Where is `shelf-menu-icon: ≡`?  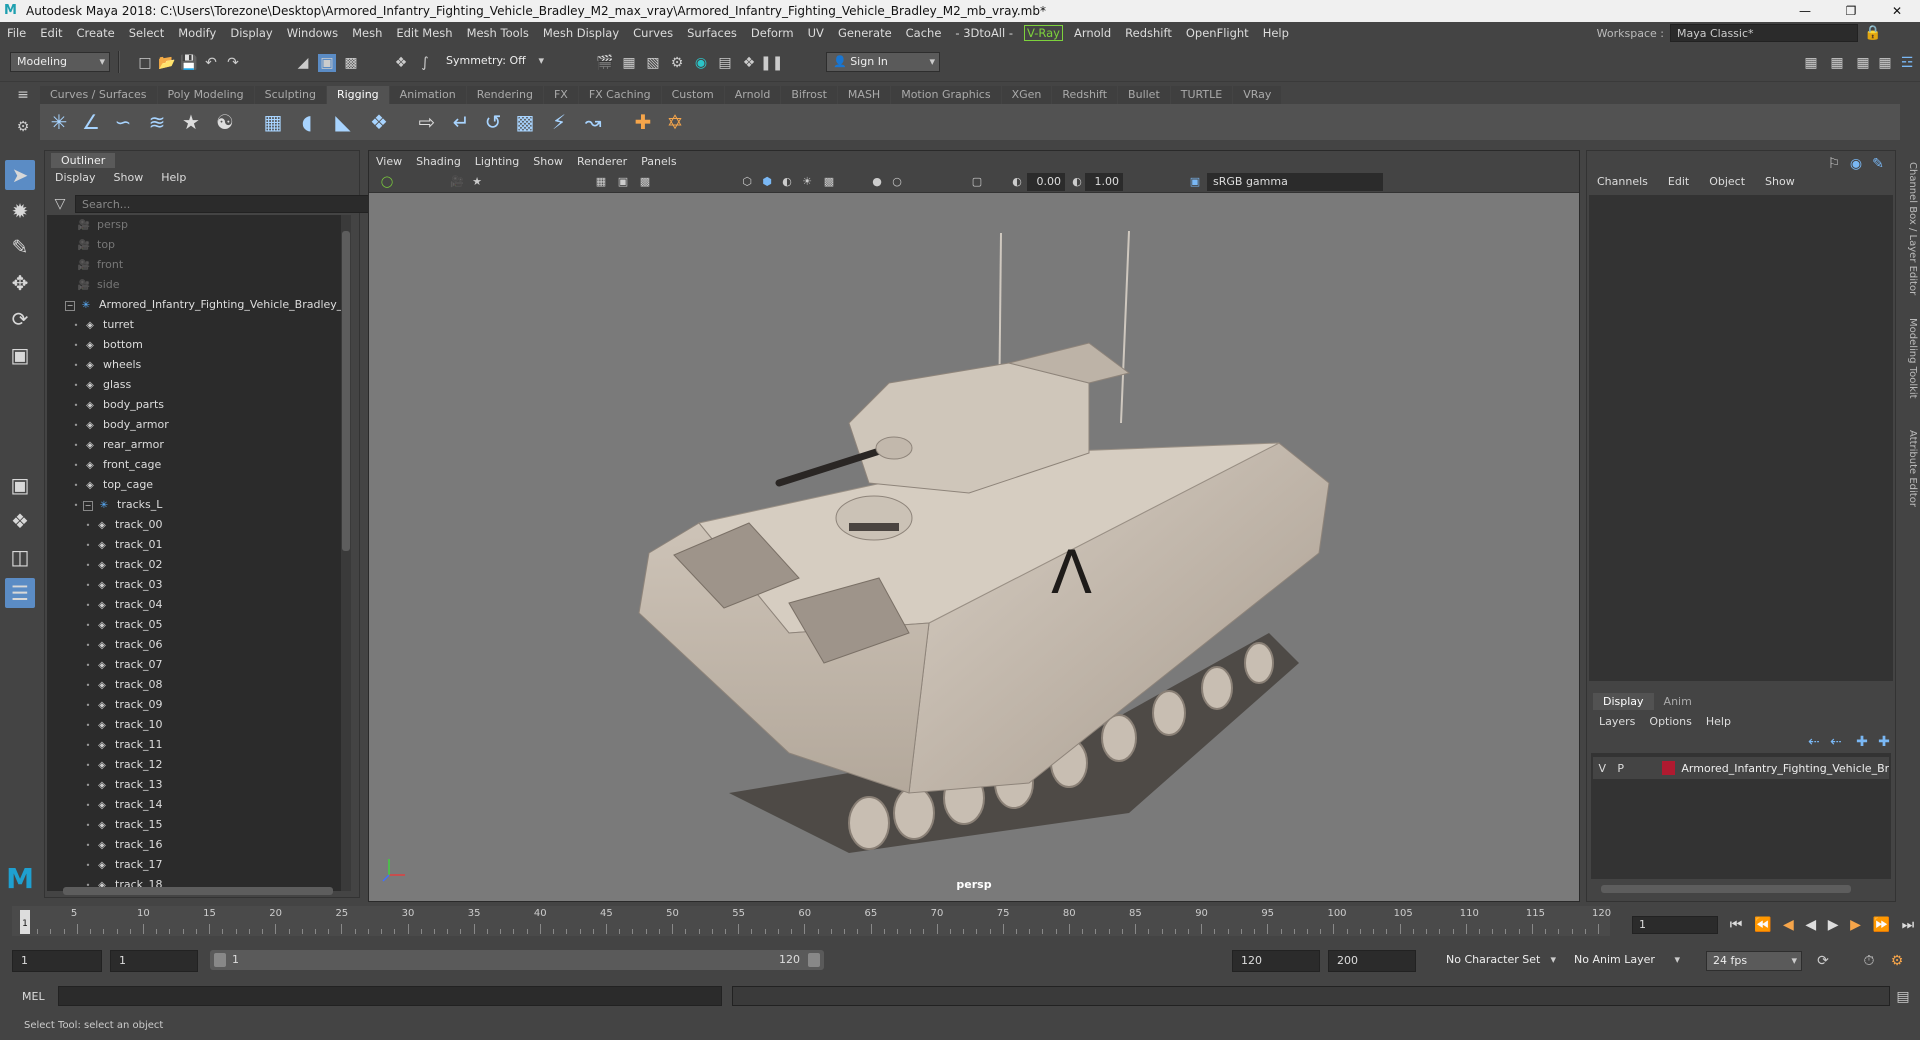
shelf-menu-icon: ≡ is located at coordinates (23, 95).